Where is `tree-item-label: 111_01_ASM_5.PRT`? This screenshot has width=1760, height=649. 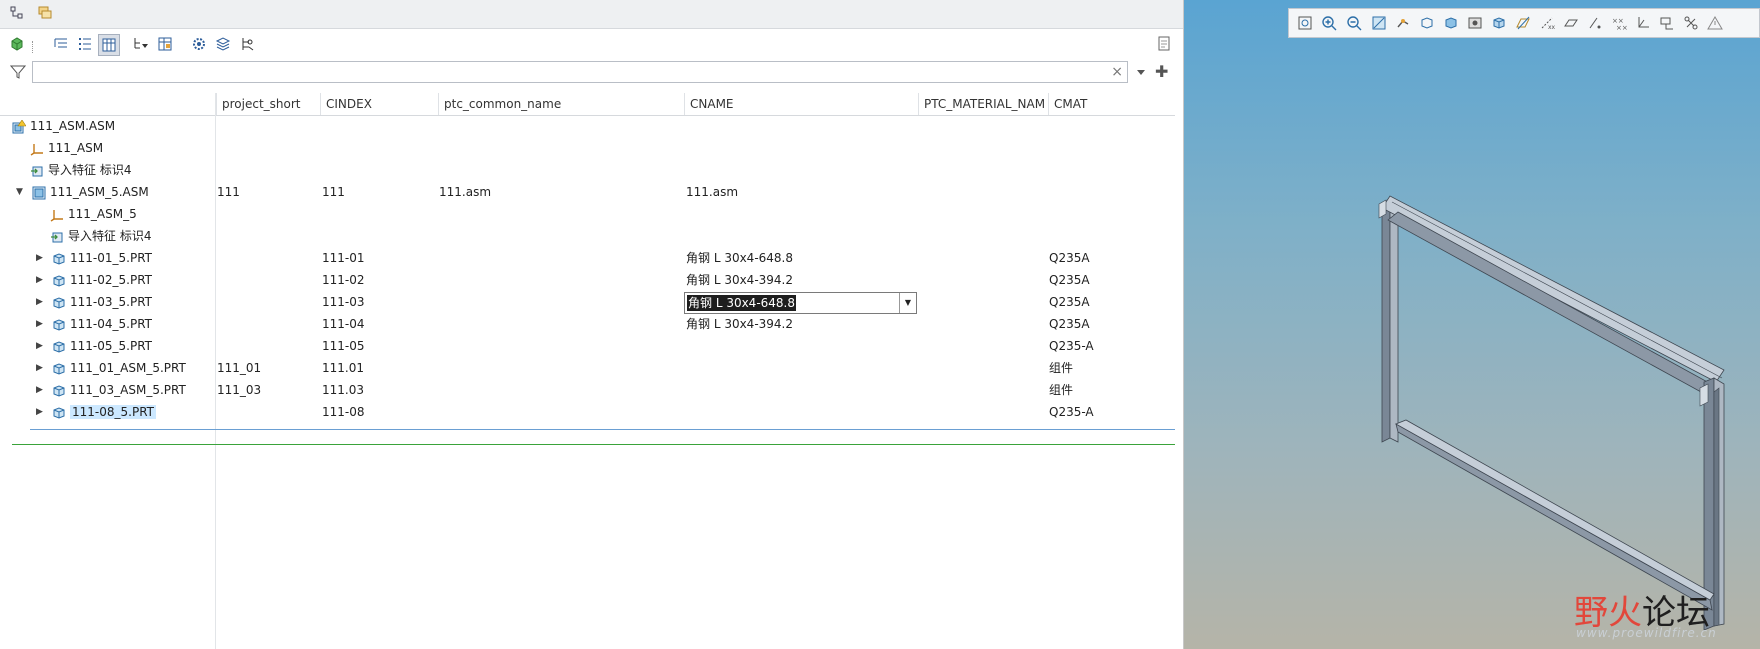
tree-item-label: 111_01_ASM_5.PRT is located at coordinates (128, 368).